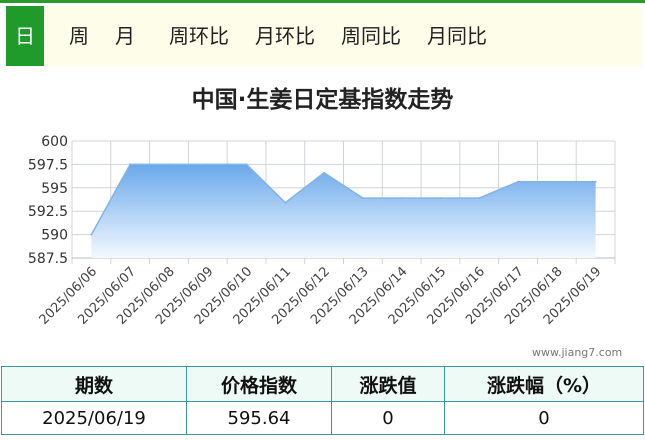 The height and width of the screenshot is (440, 645). I want to click on header-price-index: 价格指数, so click(259, 384).